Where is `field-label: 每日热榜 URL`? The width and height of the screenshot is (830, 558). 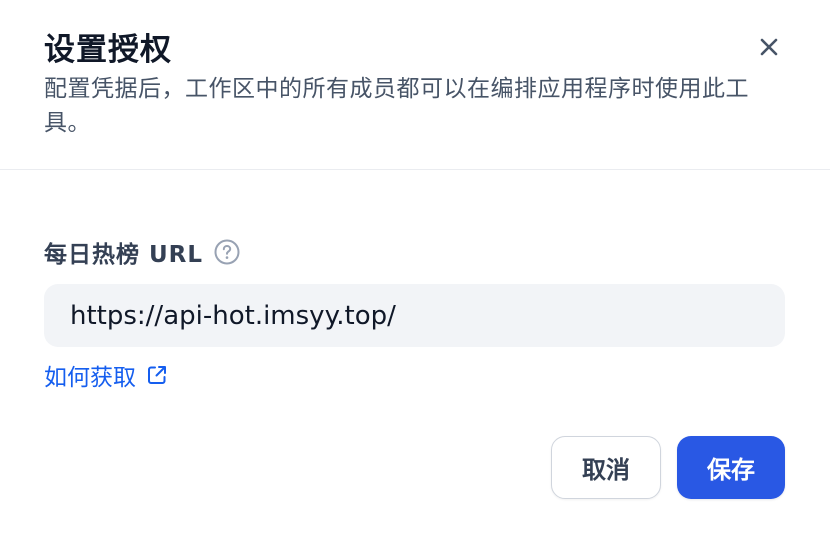 field-label: 每日热榜 URL is located at coordinates (124, 255).